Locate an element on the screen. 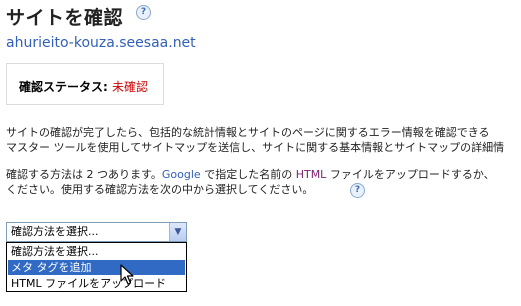 The height and width of the screenshot is (306, 521). page-title: サイトを確認 is located at coordinates (65, 18).